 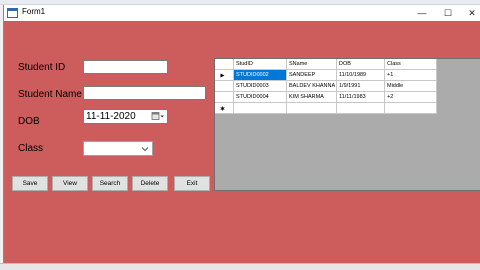 What do you see at coordinates (312, 97) in the screenshot?
I see `grid-cell: KIM SHARMA` at bounding box center [312, 97].